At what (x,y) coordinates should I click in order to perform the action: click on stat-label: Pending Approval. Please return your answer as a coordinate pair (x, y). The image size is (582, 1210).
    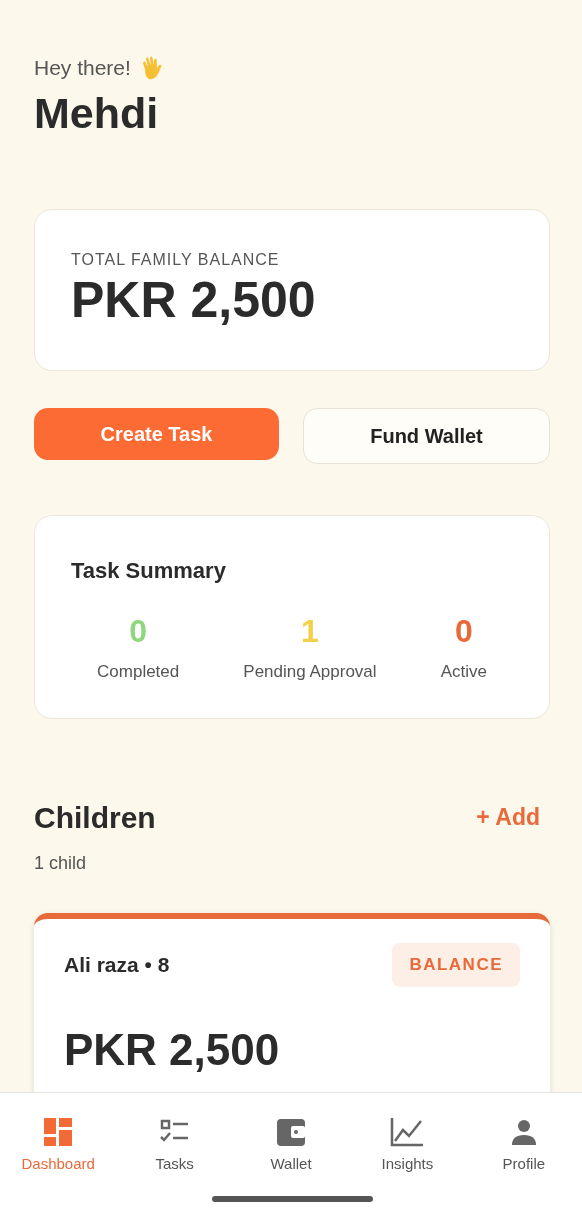
    Looking at the image, I should click on (310, 671).